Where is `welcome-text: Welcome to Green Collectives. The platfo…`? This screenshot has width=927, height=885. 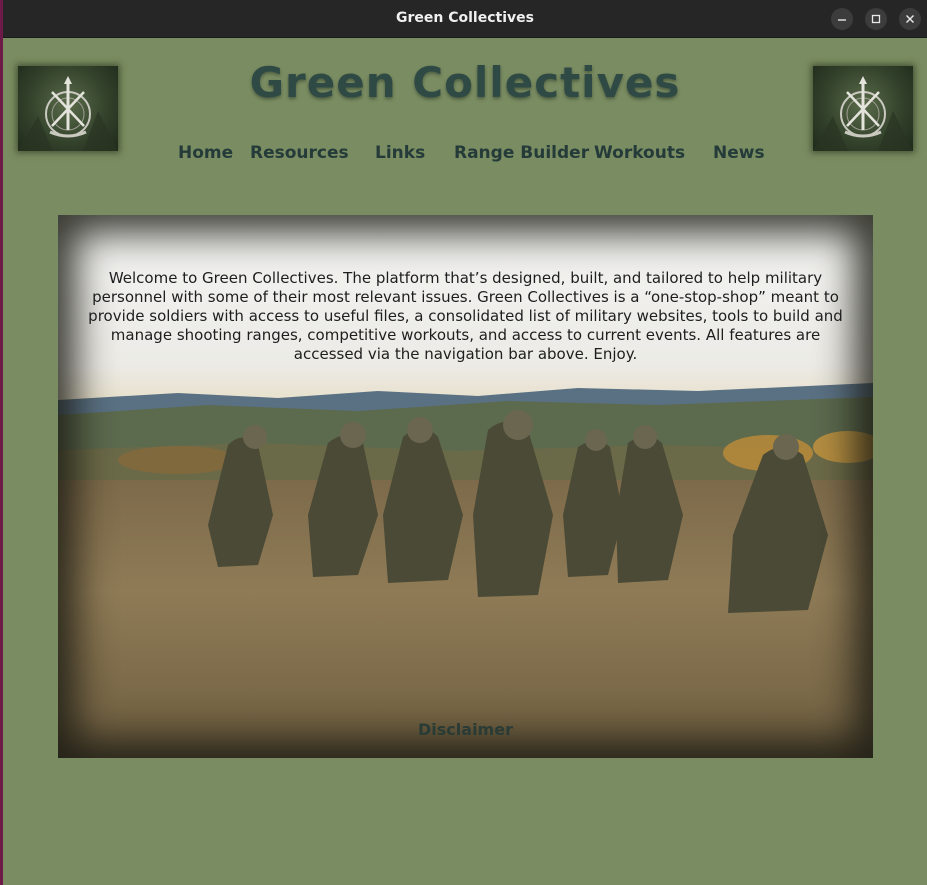 welcome-text: Welcome to Green Collectives. The platfo… is located at coordinates (465, 316).